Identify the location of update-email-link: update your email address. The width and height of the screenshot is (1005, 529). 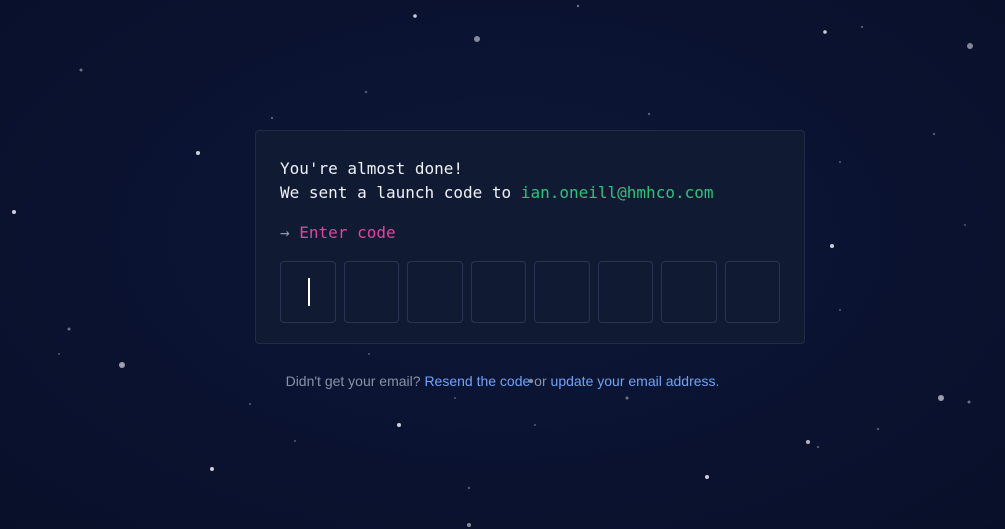
(633, 381).